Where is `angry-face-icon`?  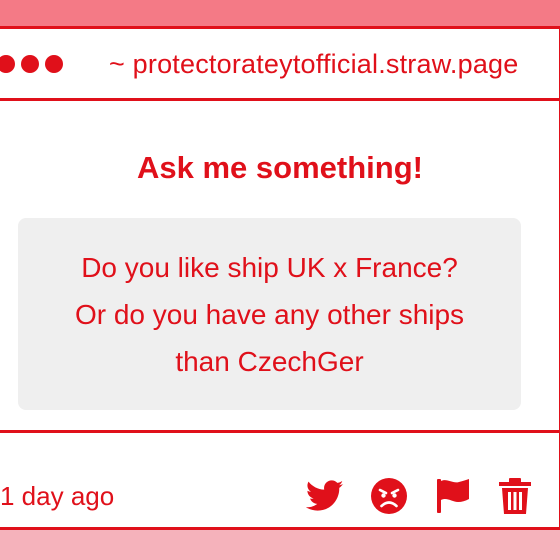
angry-face-icon is located at coordinates (389, 496).